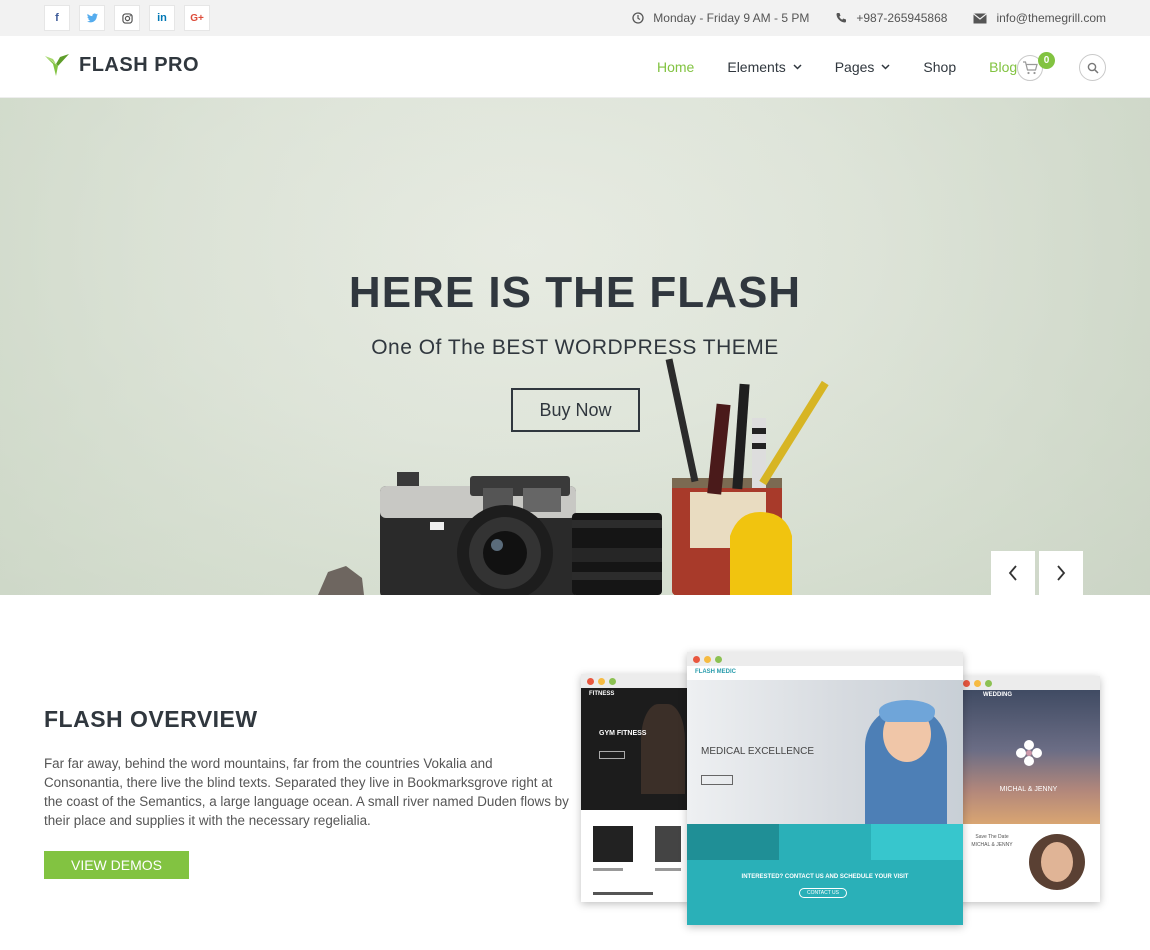  I want to click on wedding-hero: WEDDING MICHAL & JENNY, so click(1028, 757).